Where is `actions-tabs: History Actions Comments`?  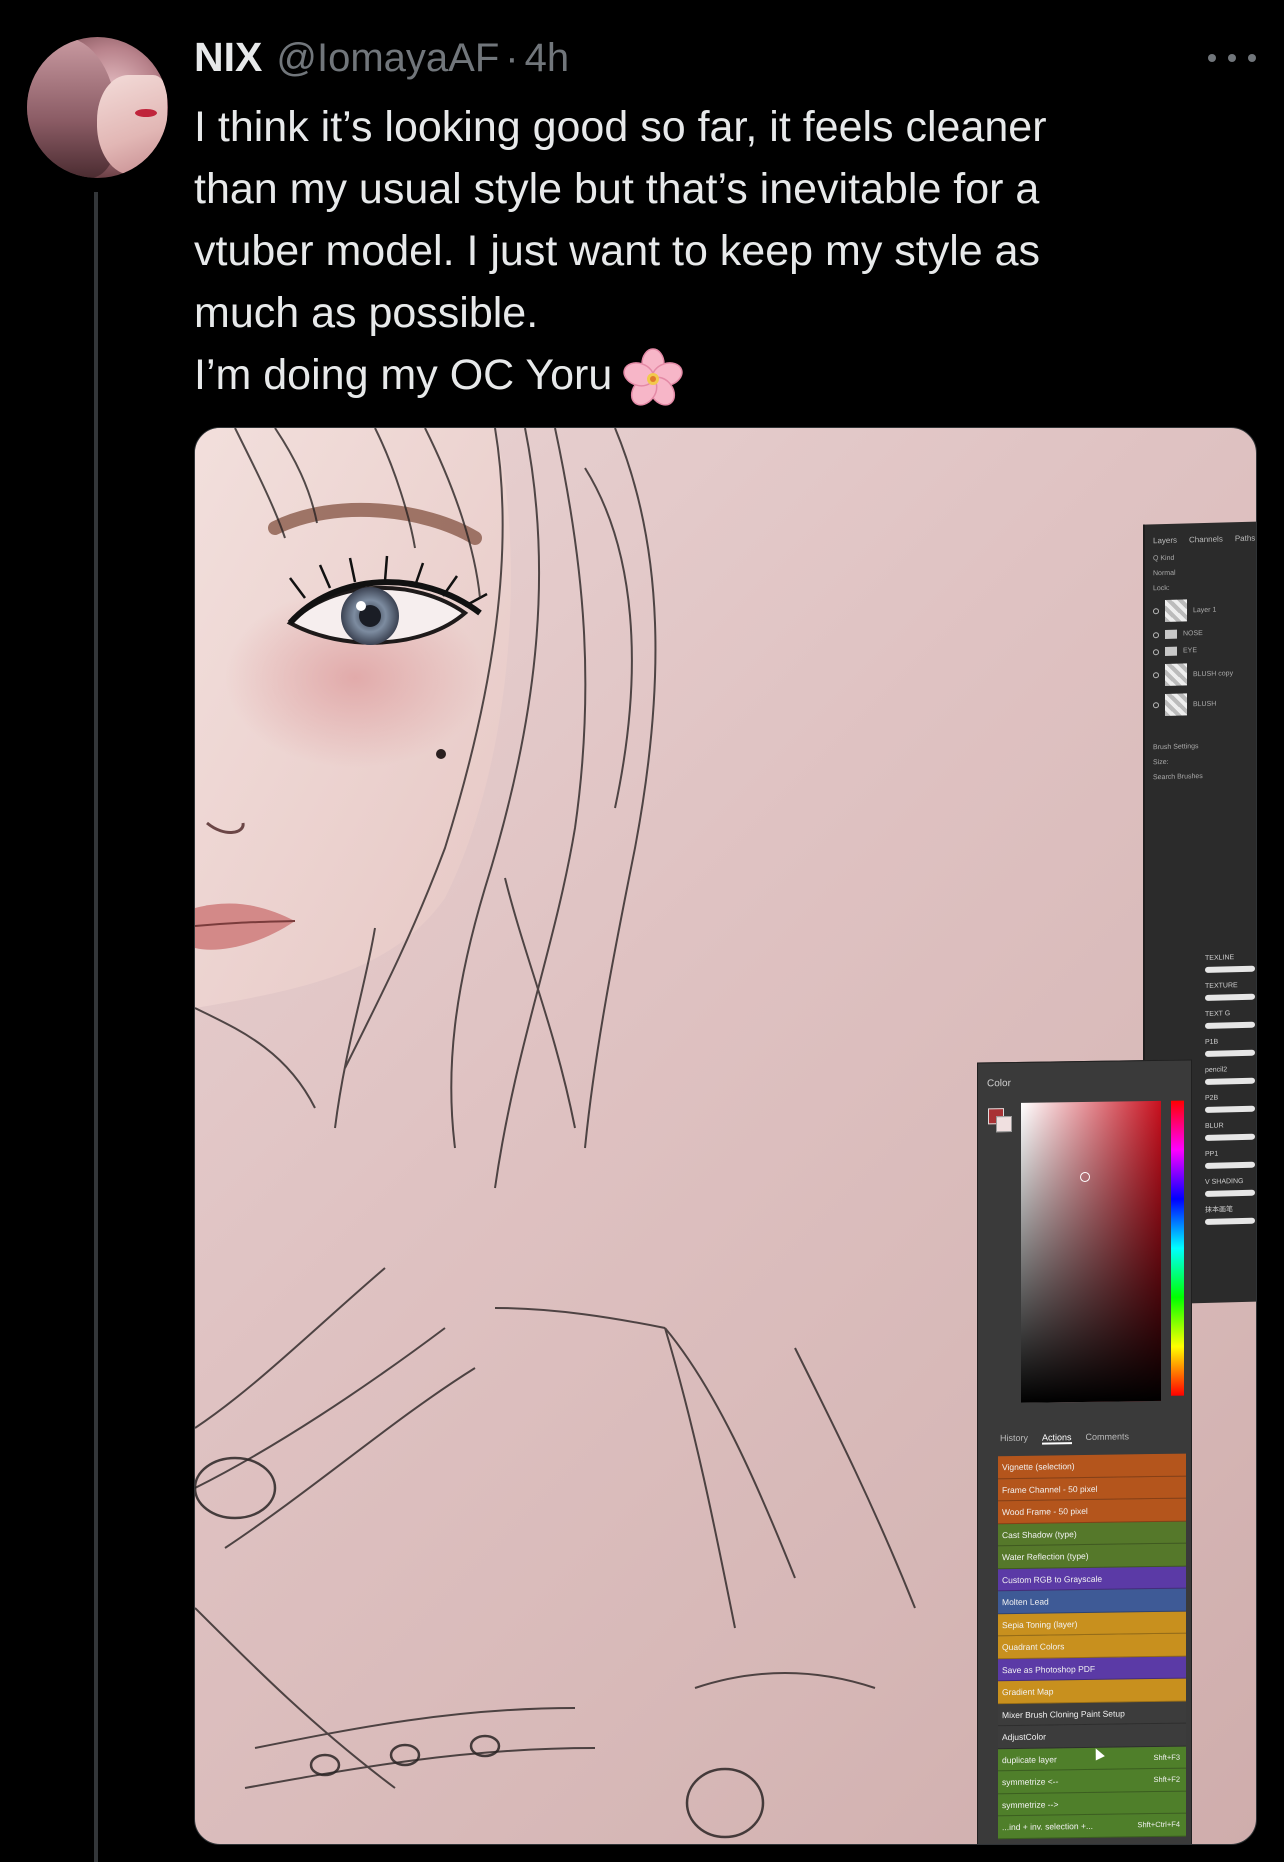
actions-tabs: History Actions Comments is located at coordinates (1064, 1438).